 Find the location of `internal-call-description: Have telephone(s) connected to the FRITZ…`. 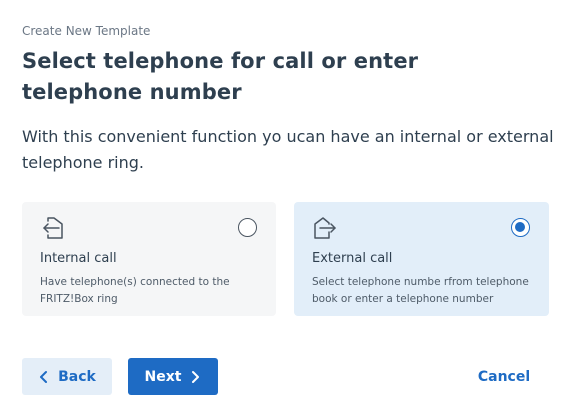

internal-call-description: Have telephone(s) connected to the FRITZ… is located at coordinates (135, 290).